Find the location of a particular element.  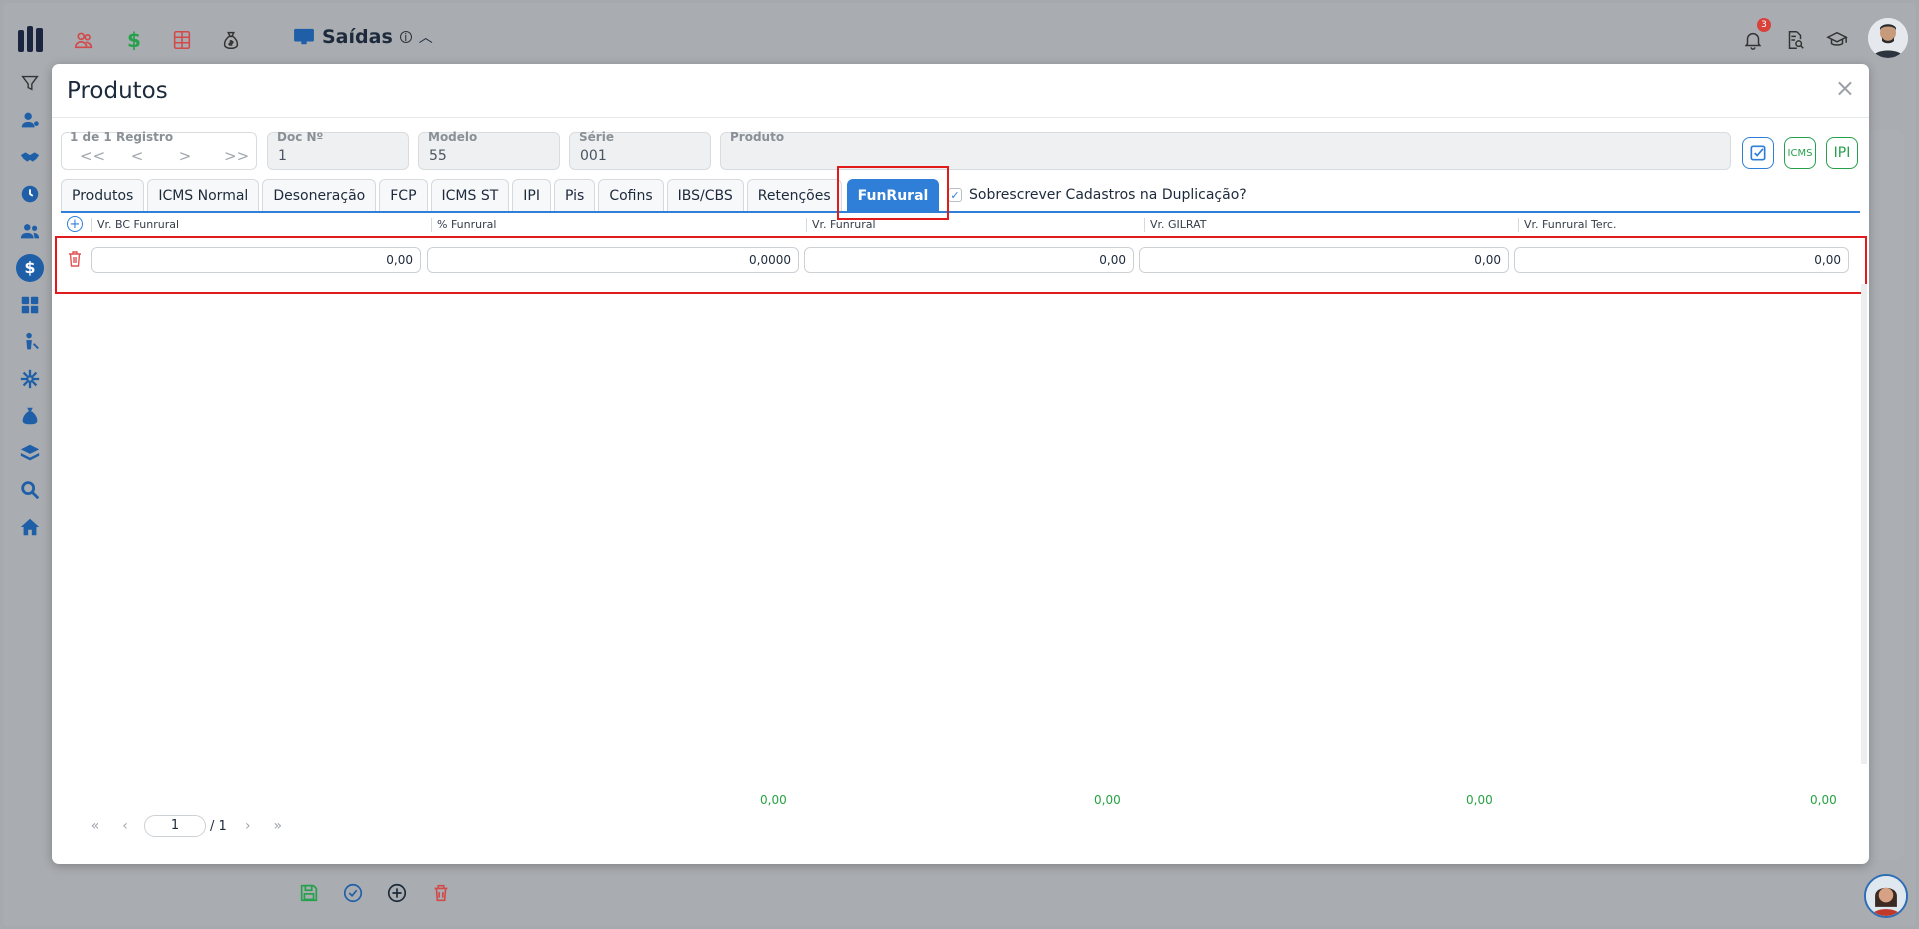

add-circle-icon is located at coordinates (397, 893).